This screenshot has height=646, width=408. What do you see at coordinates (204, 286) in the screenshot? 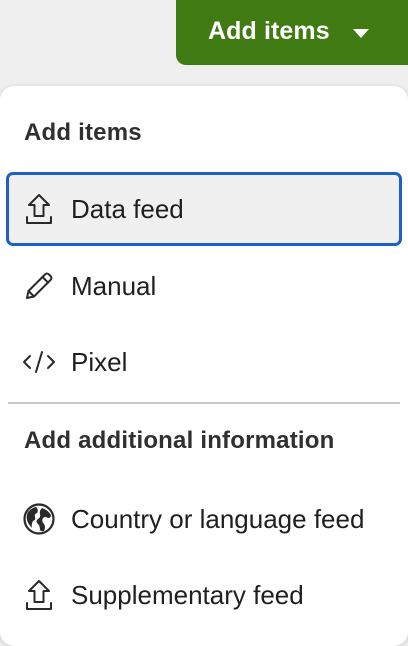
I see `menu-item-manual: Manual` at bounding box center [204, 286].